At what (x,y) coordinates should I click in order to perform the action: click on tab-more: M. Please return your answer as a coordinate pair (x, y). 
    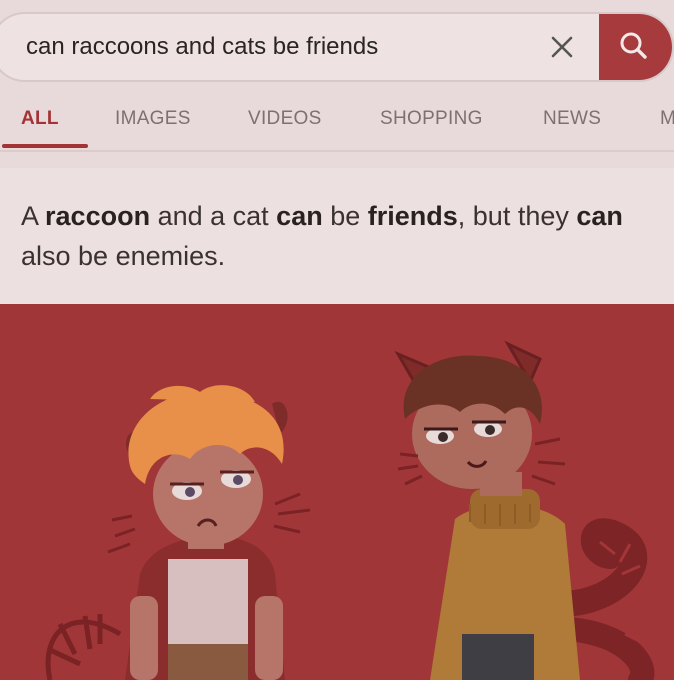
    Looking at the image, I should click on (667, 119).